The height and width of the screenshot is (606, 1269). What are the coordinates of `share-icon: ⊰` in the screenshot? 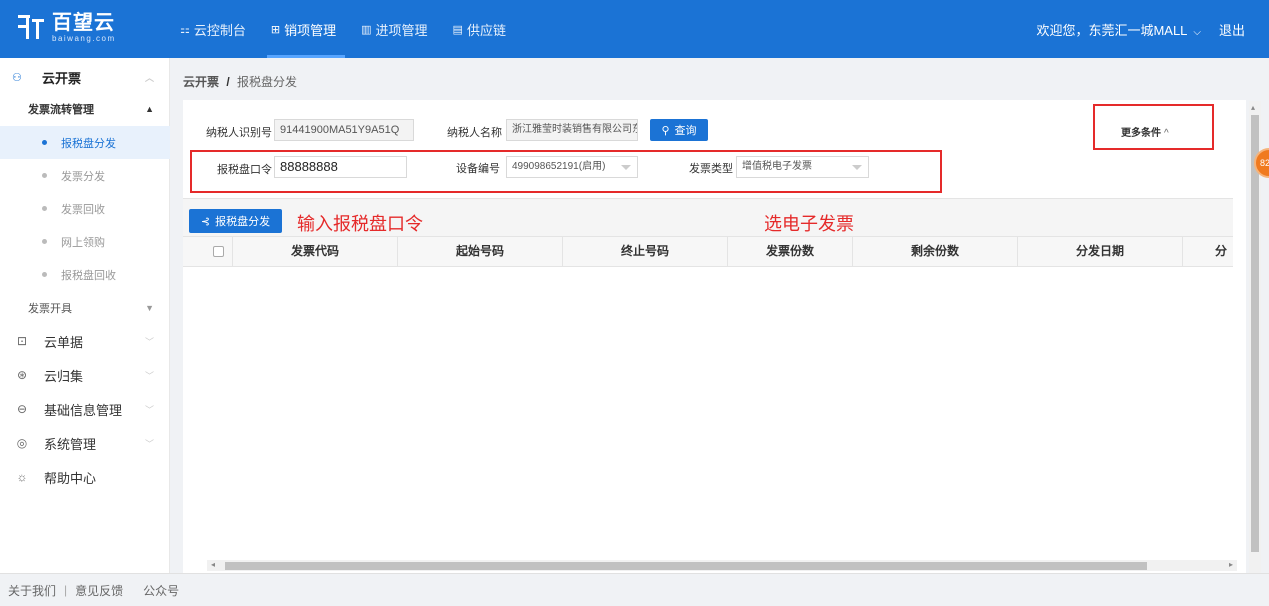 It's located at (205, 221).